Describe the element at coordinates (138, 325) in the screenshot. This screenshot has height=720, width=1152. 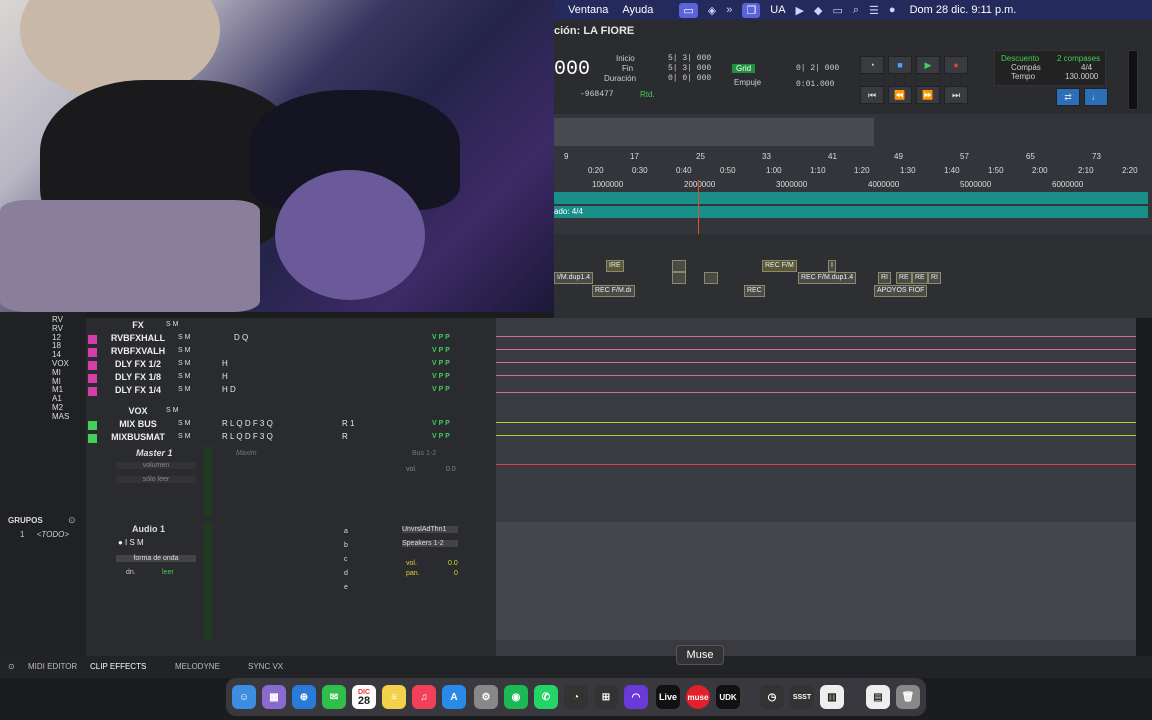
I see `track-name: FX` at that location.